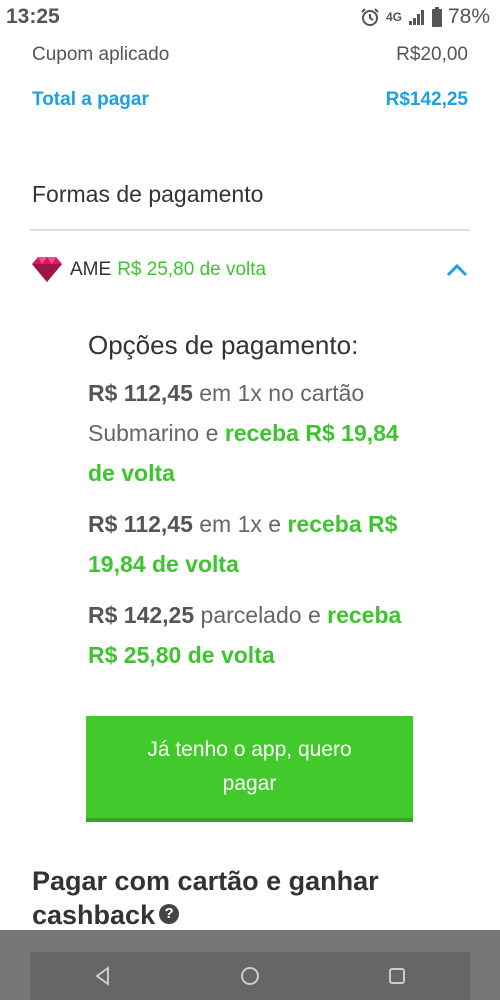 This screenshot has width=500, height=1000. Describe the element at coordinates (33, 16) in the screenshot. I see `status-time: 13:25` at that location.